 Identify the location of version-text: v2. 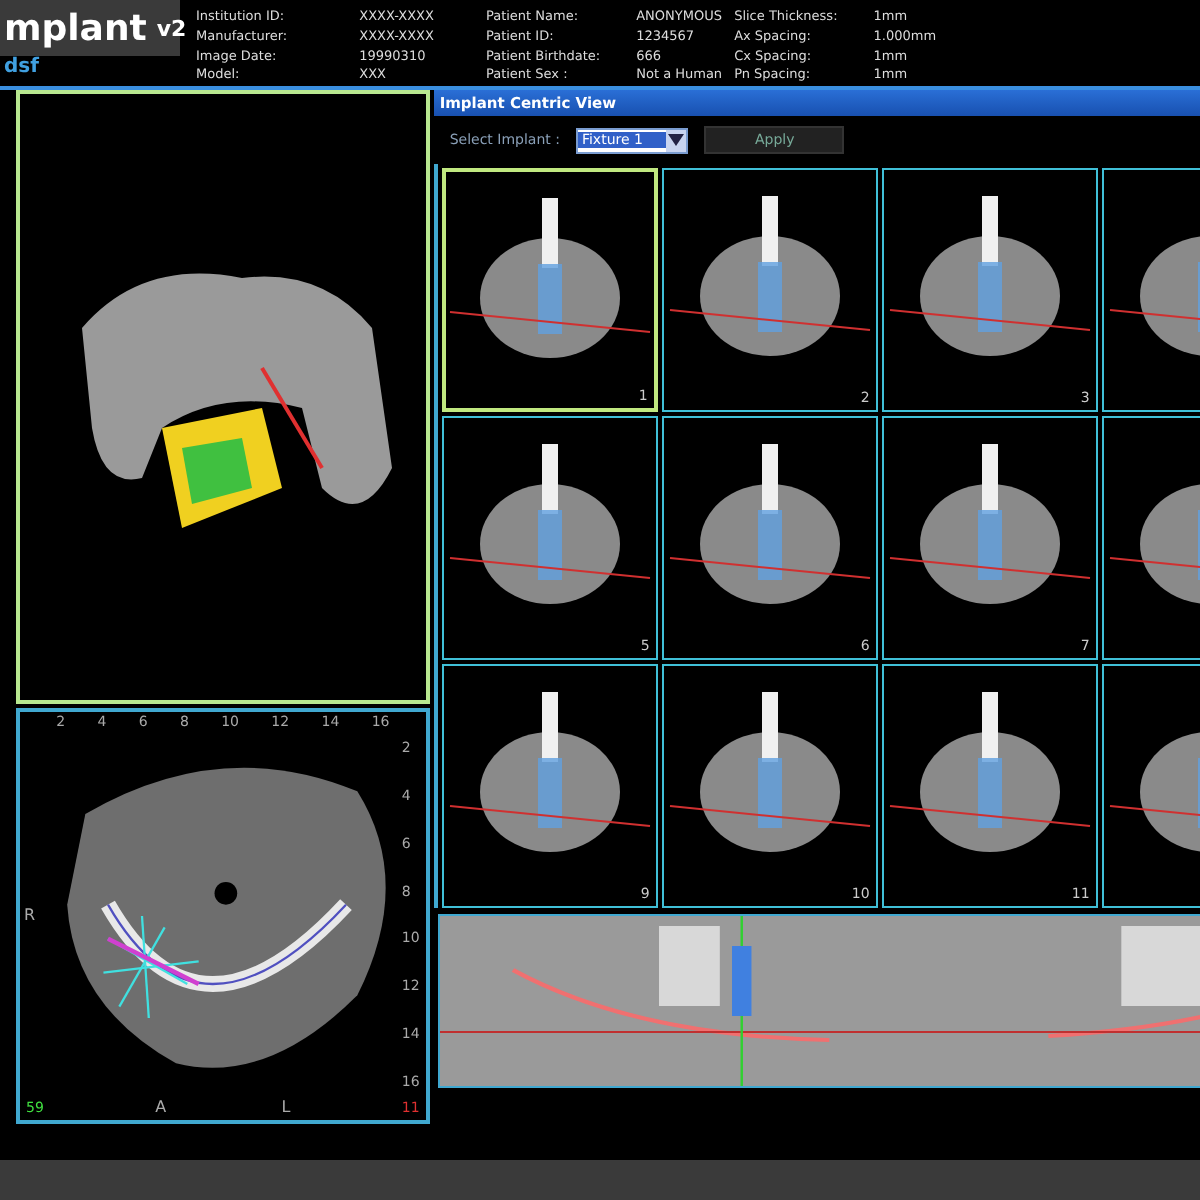
(171, 28).